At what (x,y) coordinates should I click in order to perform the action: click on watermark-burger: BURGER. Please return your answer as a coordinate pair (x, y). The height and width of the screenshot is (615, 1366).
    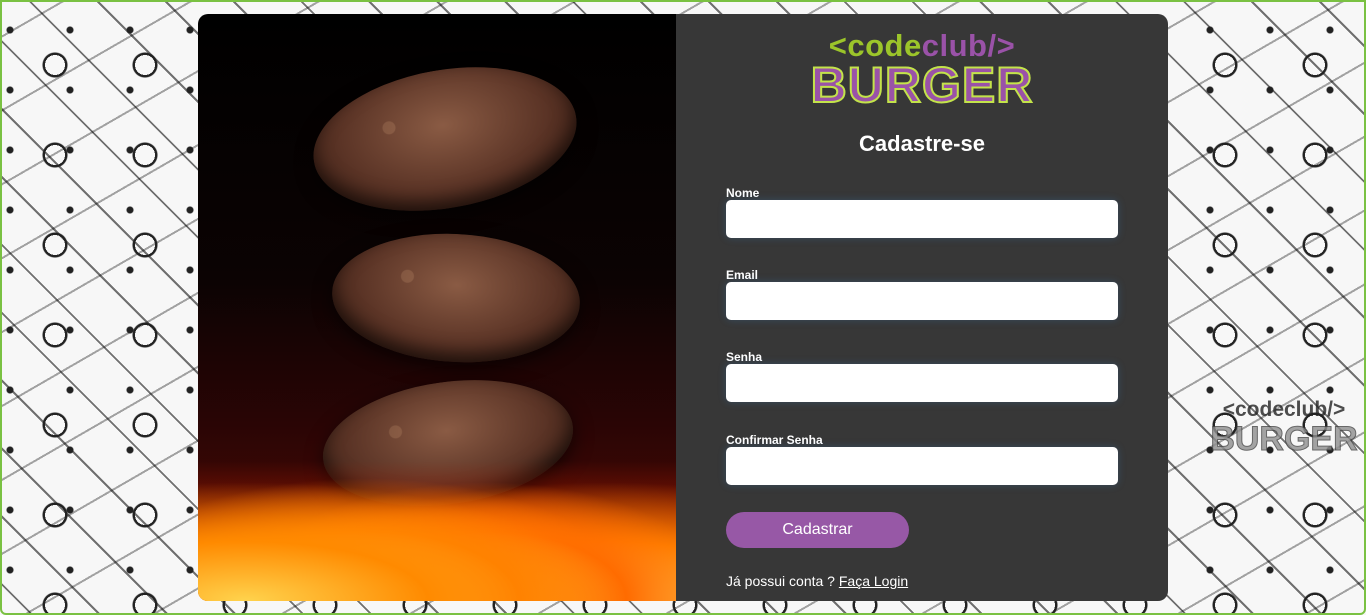
    Looking at the image, I should click on (1284, 439).